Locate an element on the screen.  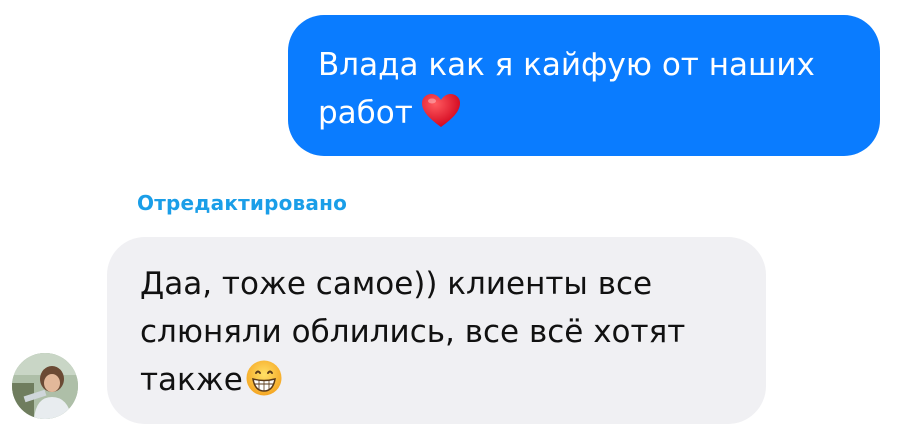
grinning-face-icon is located at coordinates (264, 378).